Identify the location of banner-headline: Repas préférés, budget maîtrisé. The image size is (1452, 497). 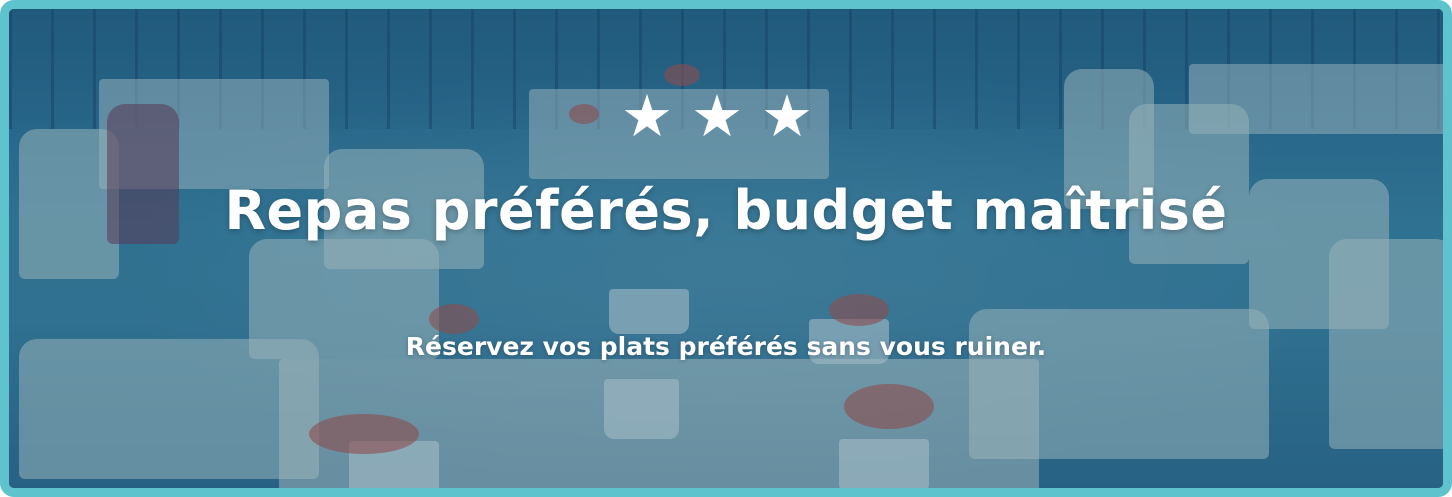
(726, 210).